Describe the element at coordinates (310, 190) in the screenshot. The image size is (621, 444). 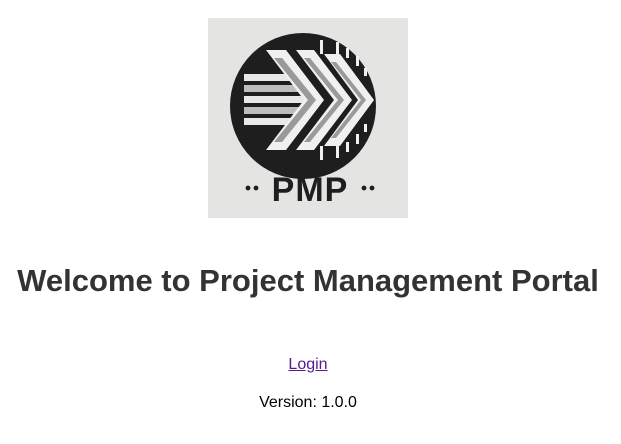
I see `pmp-wordmark: PMP` at that location.